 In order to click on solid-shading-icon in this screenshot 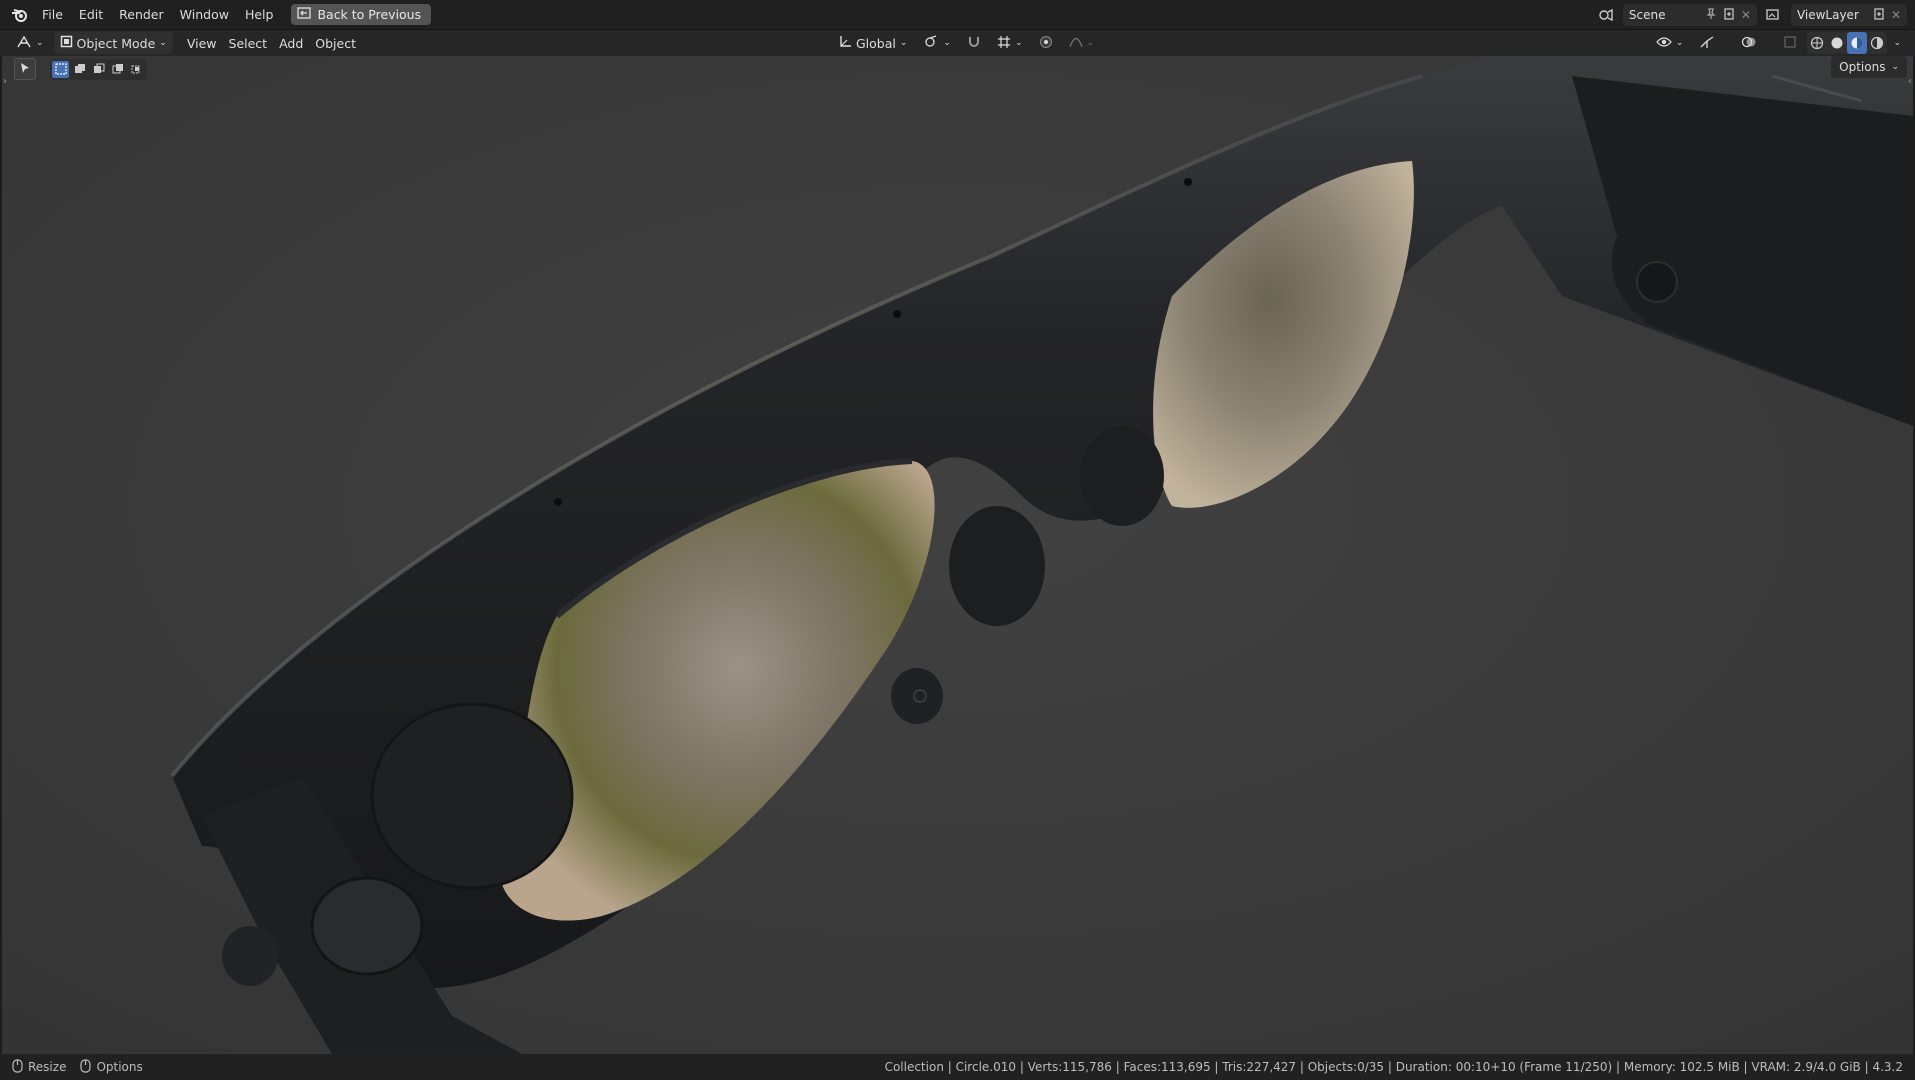, I will do `click(1837, 43)`.